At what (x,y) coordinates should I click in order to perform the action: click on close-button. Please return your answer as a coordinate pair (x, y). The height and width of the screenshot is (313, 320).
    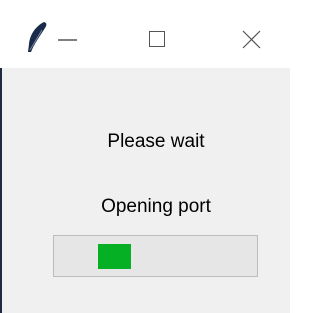
    Looking at the image, I should click on (255, 34).